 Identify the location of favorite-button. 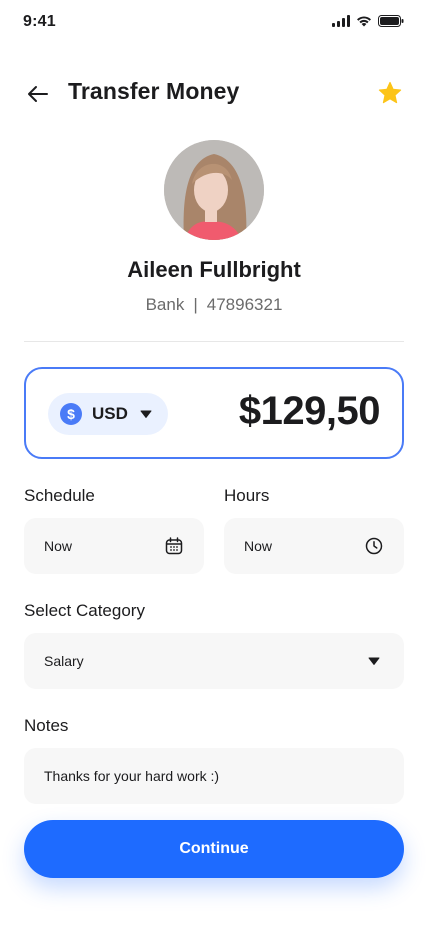
(390, 93).